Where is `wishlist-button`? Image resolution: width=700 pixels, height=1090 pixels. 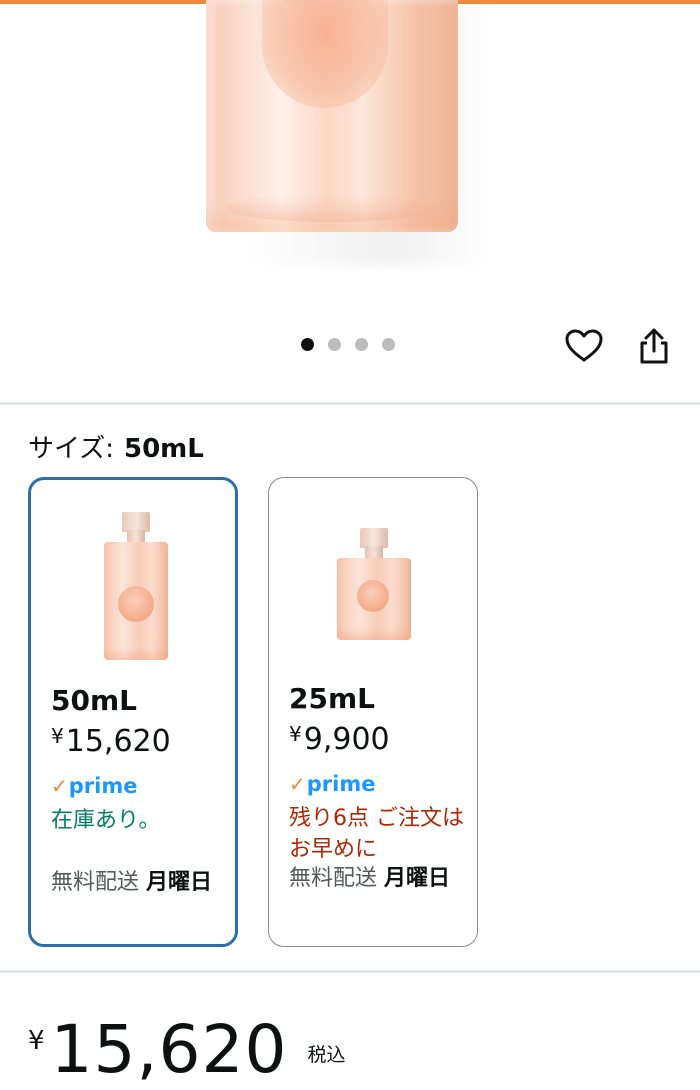
wishlist-button is located at coordinates (584, 346).